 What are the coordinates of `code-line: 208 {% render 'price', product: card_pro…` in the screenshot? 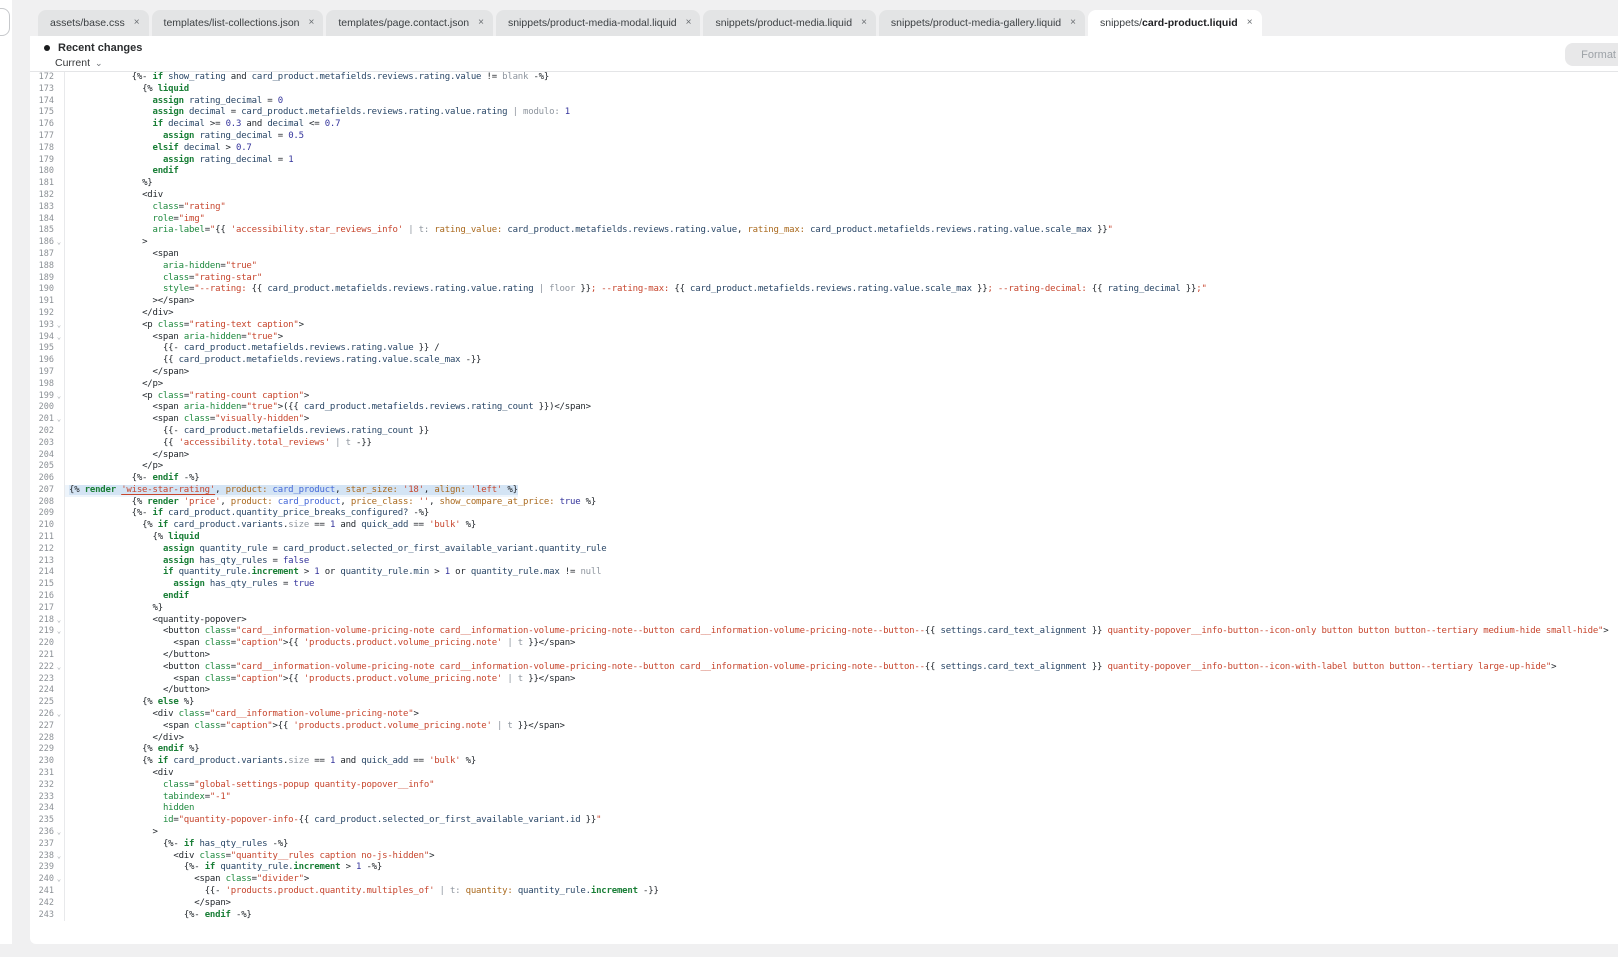 It's located at (824, 502).